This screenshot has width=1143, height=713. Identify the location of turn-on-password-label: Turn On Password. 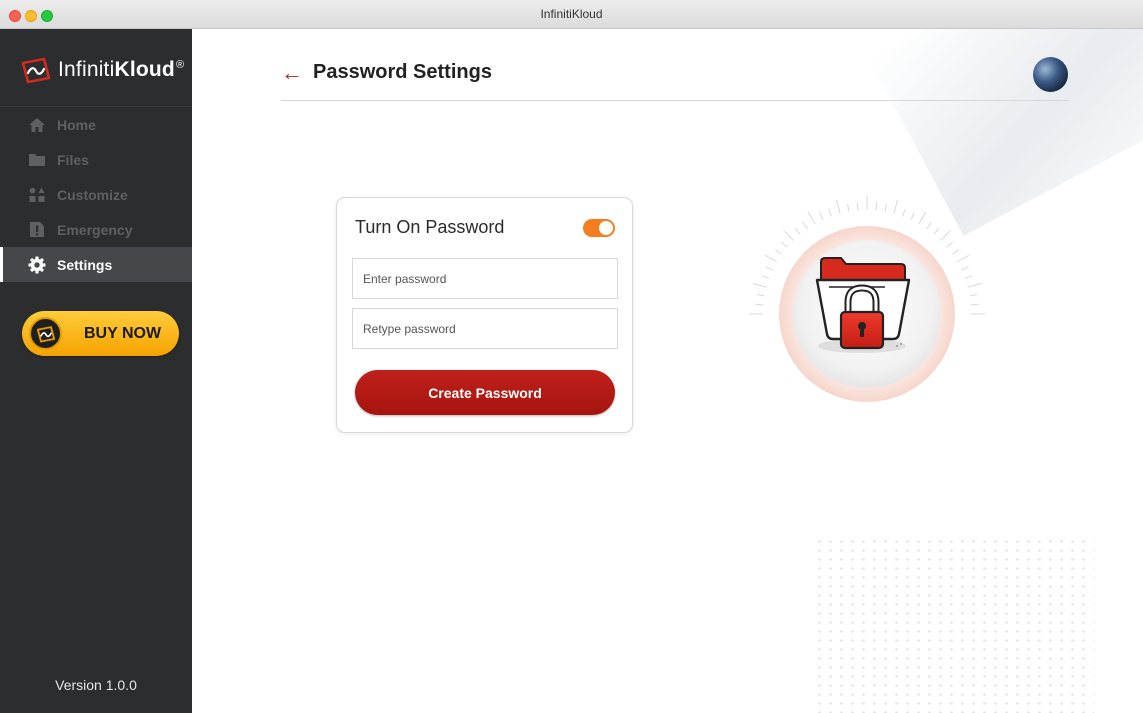
(430, 227).